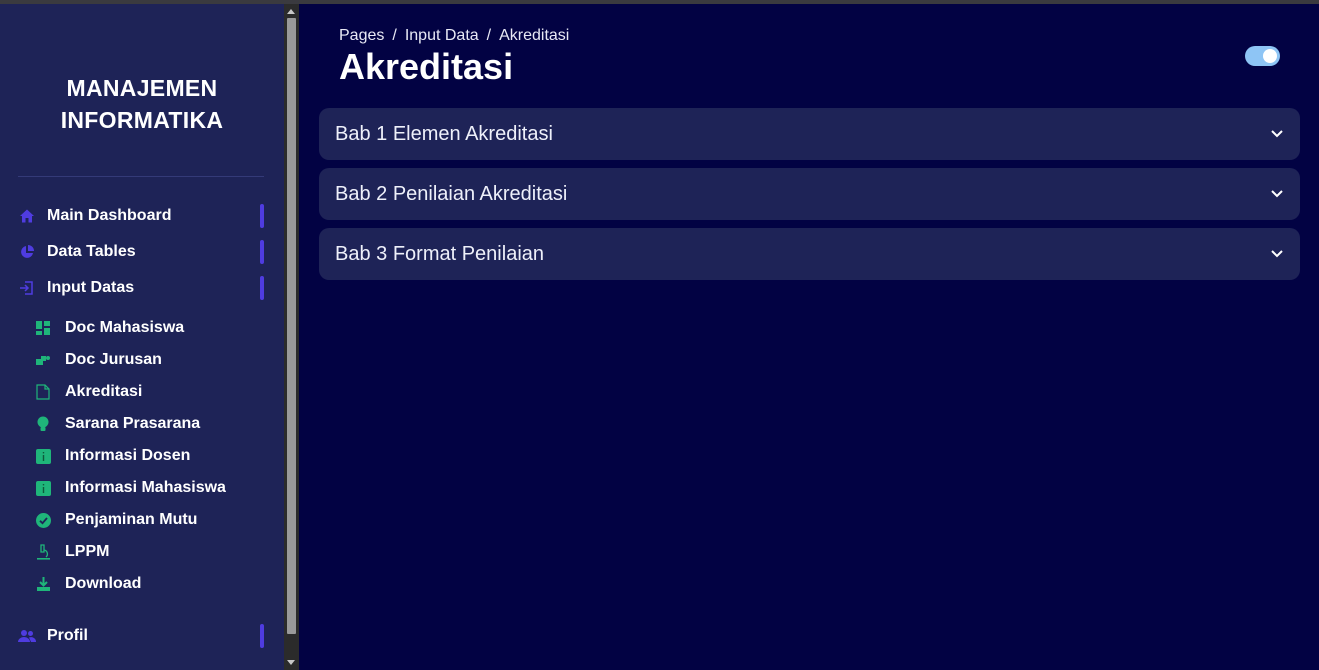  What do you see at coordinates (1262, 56) in the screenshot?
I see `theme-toggle` at bounding box center [1262, 56].